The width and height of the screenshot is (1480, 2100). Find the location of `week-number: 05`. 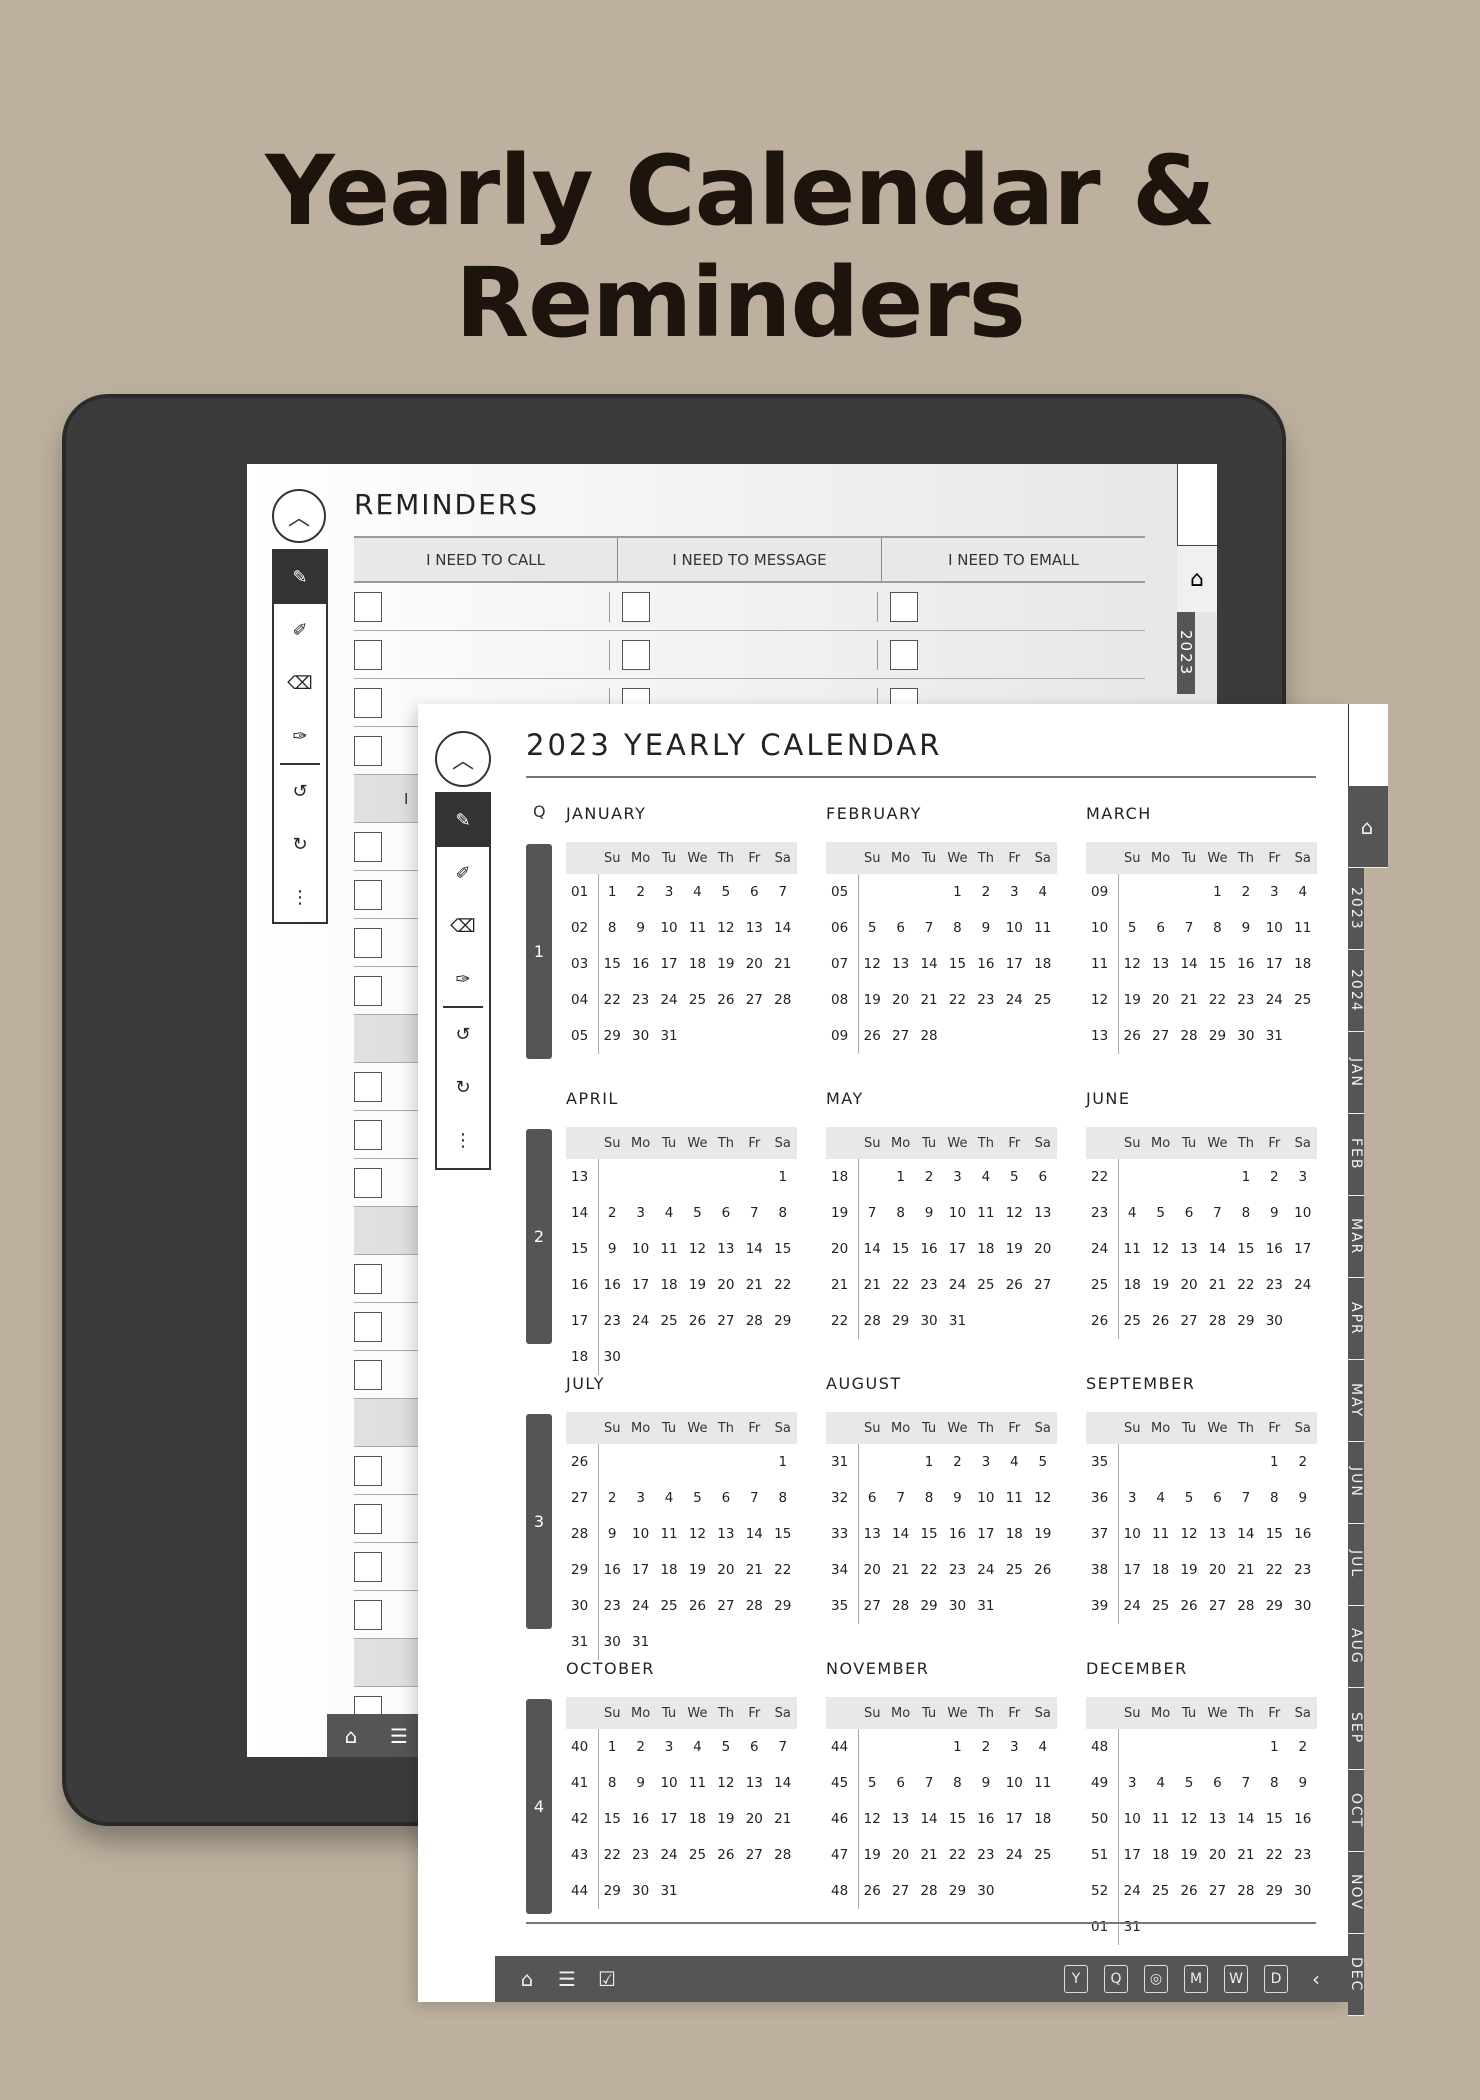

week-number: 05 is located at coordinates (582, 1036).